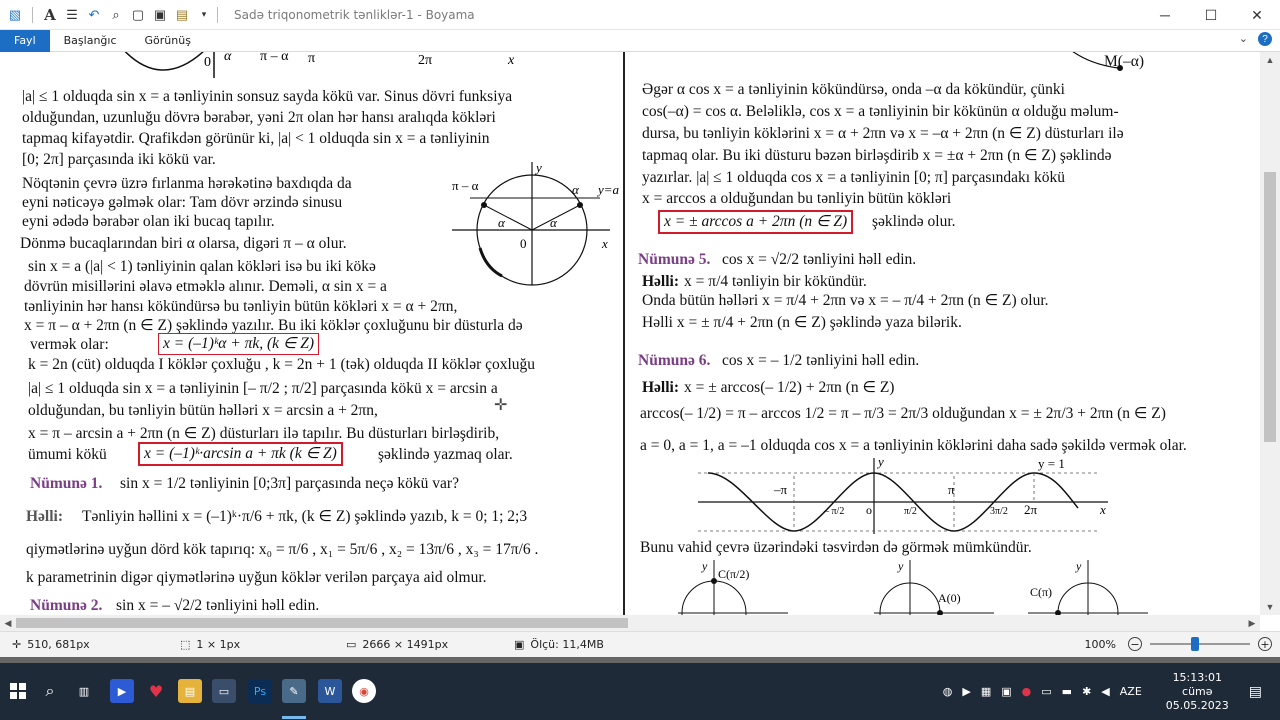 The image size is (1280, 720). What do you see at coordinates (1006, 691) in the screenshot?
I see `camera-icon: ▣` at bounding box center [1006, 691].